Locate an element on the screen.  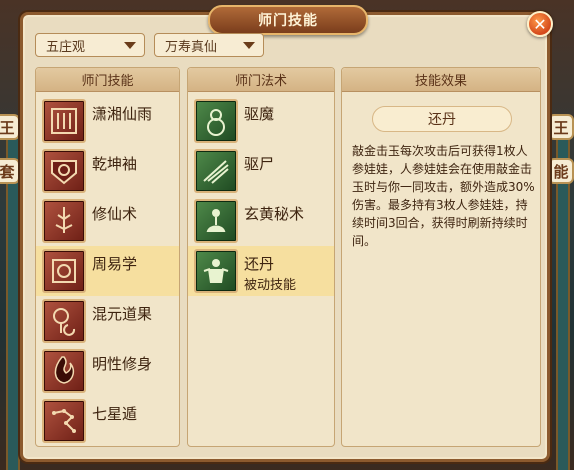
spell-label: 还丹 is located at coordinates (259, 264).